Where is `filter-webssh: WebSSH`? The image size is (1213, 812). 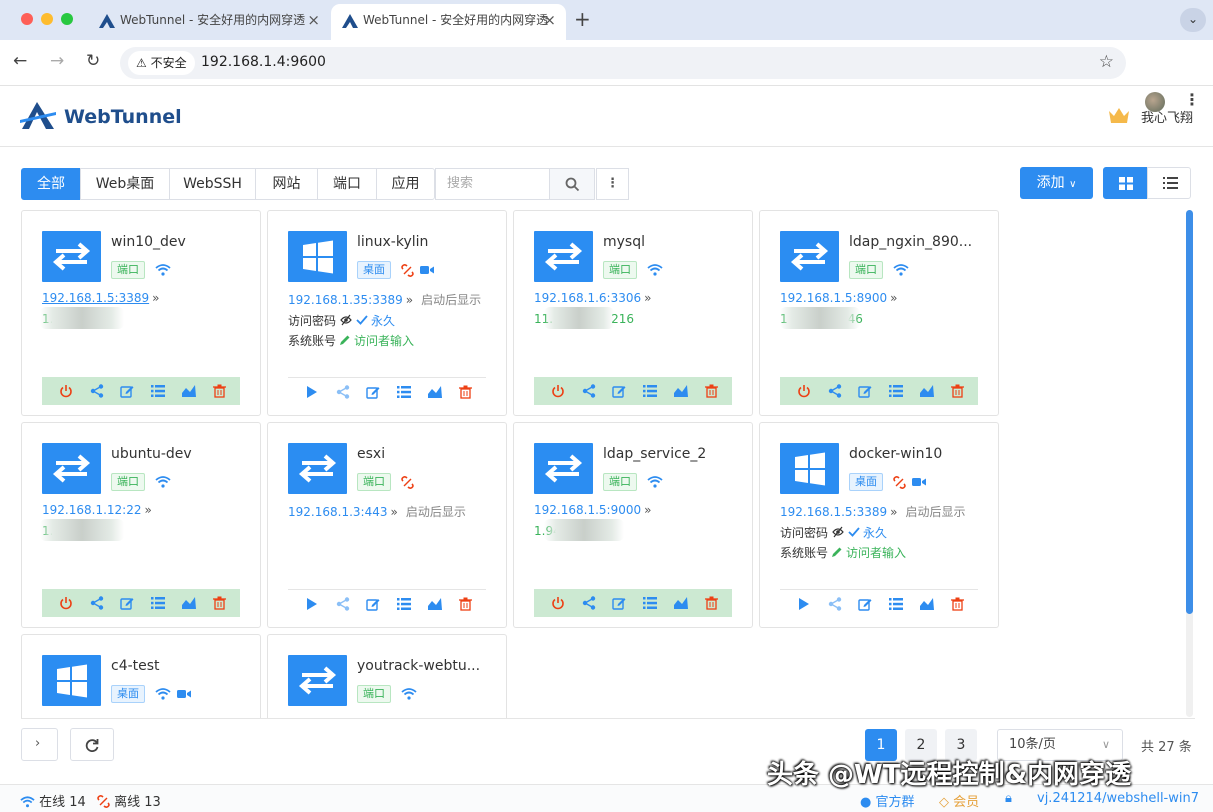 filter-webssh: WebSSH is located at coordinates (212, 184).